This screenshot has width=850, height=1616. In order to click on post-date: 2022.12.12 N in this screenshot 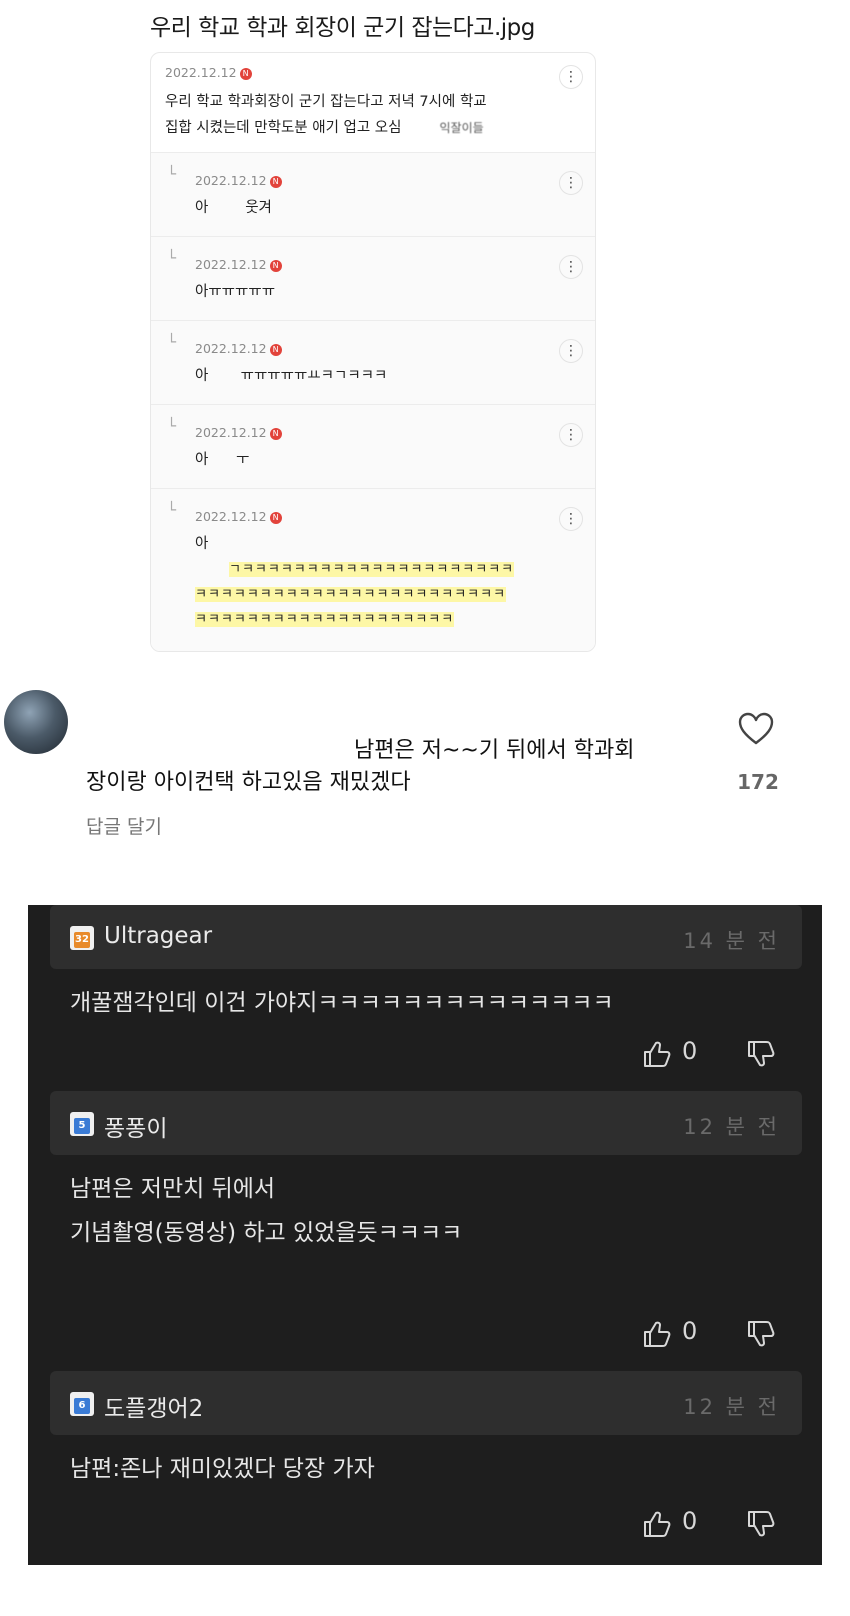, I will do `click(208, 72)`.